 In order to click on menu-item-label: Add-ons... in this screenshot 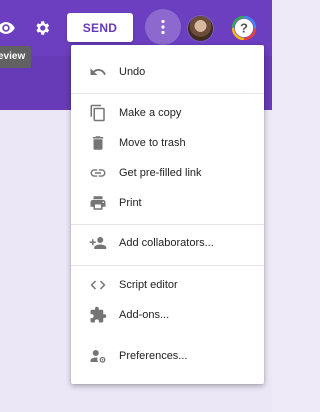, I will do `click(144, 315)`.